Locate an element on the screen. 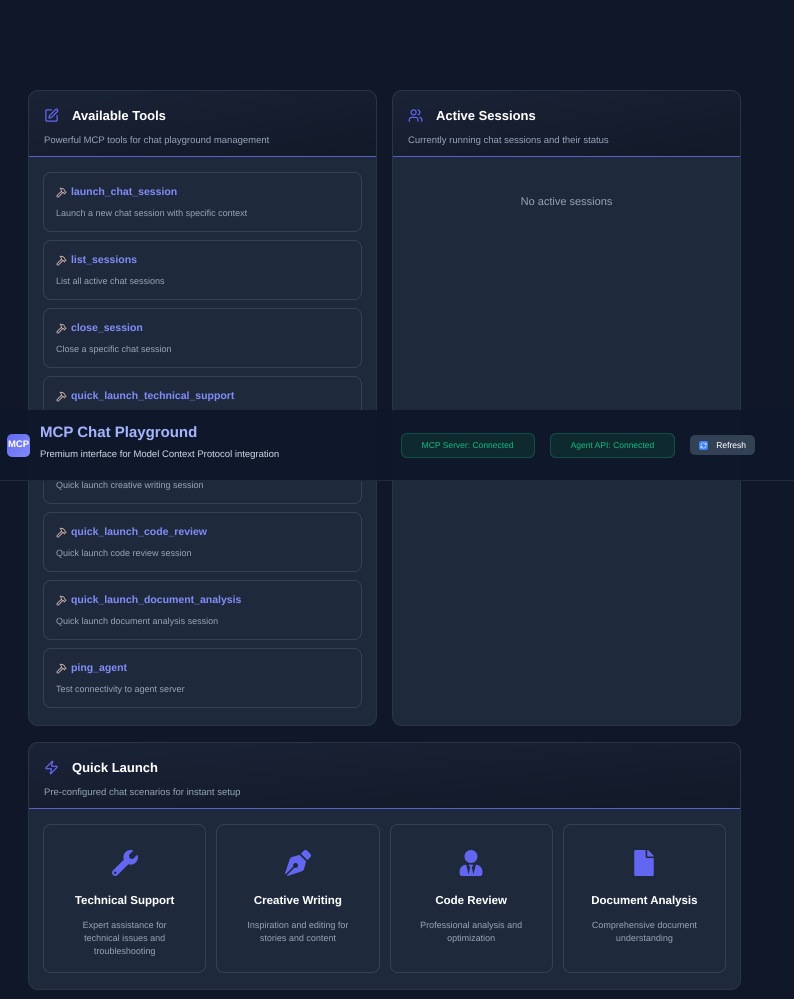 The height and width of the screenshot is (999, 794). scenario-description: Expert assistance for technical issues and troubleshooting is located at coordinates (125, 938).